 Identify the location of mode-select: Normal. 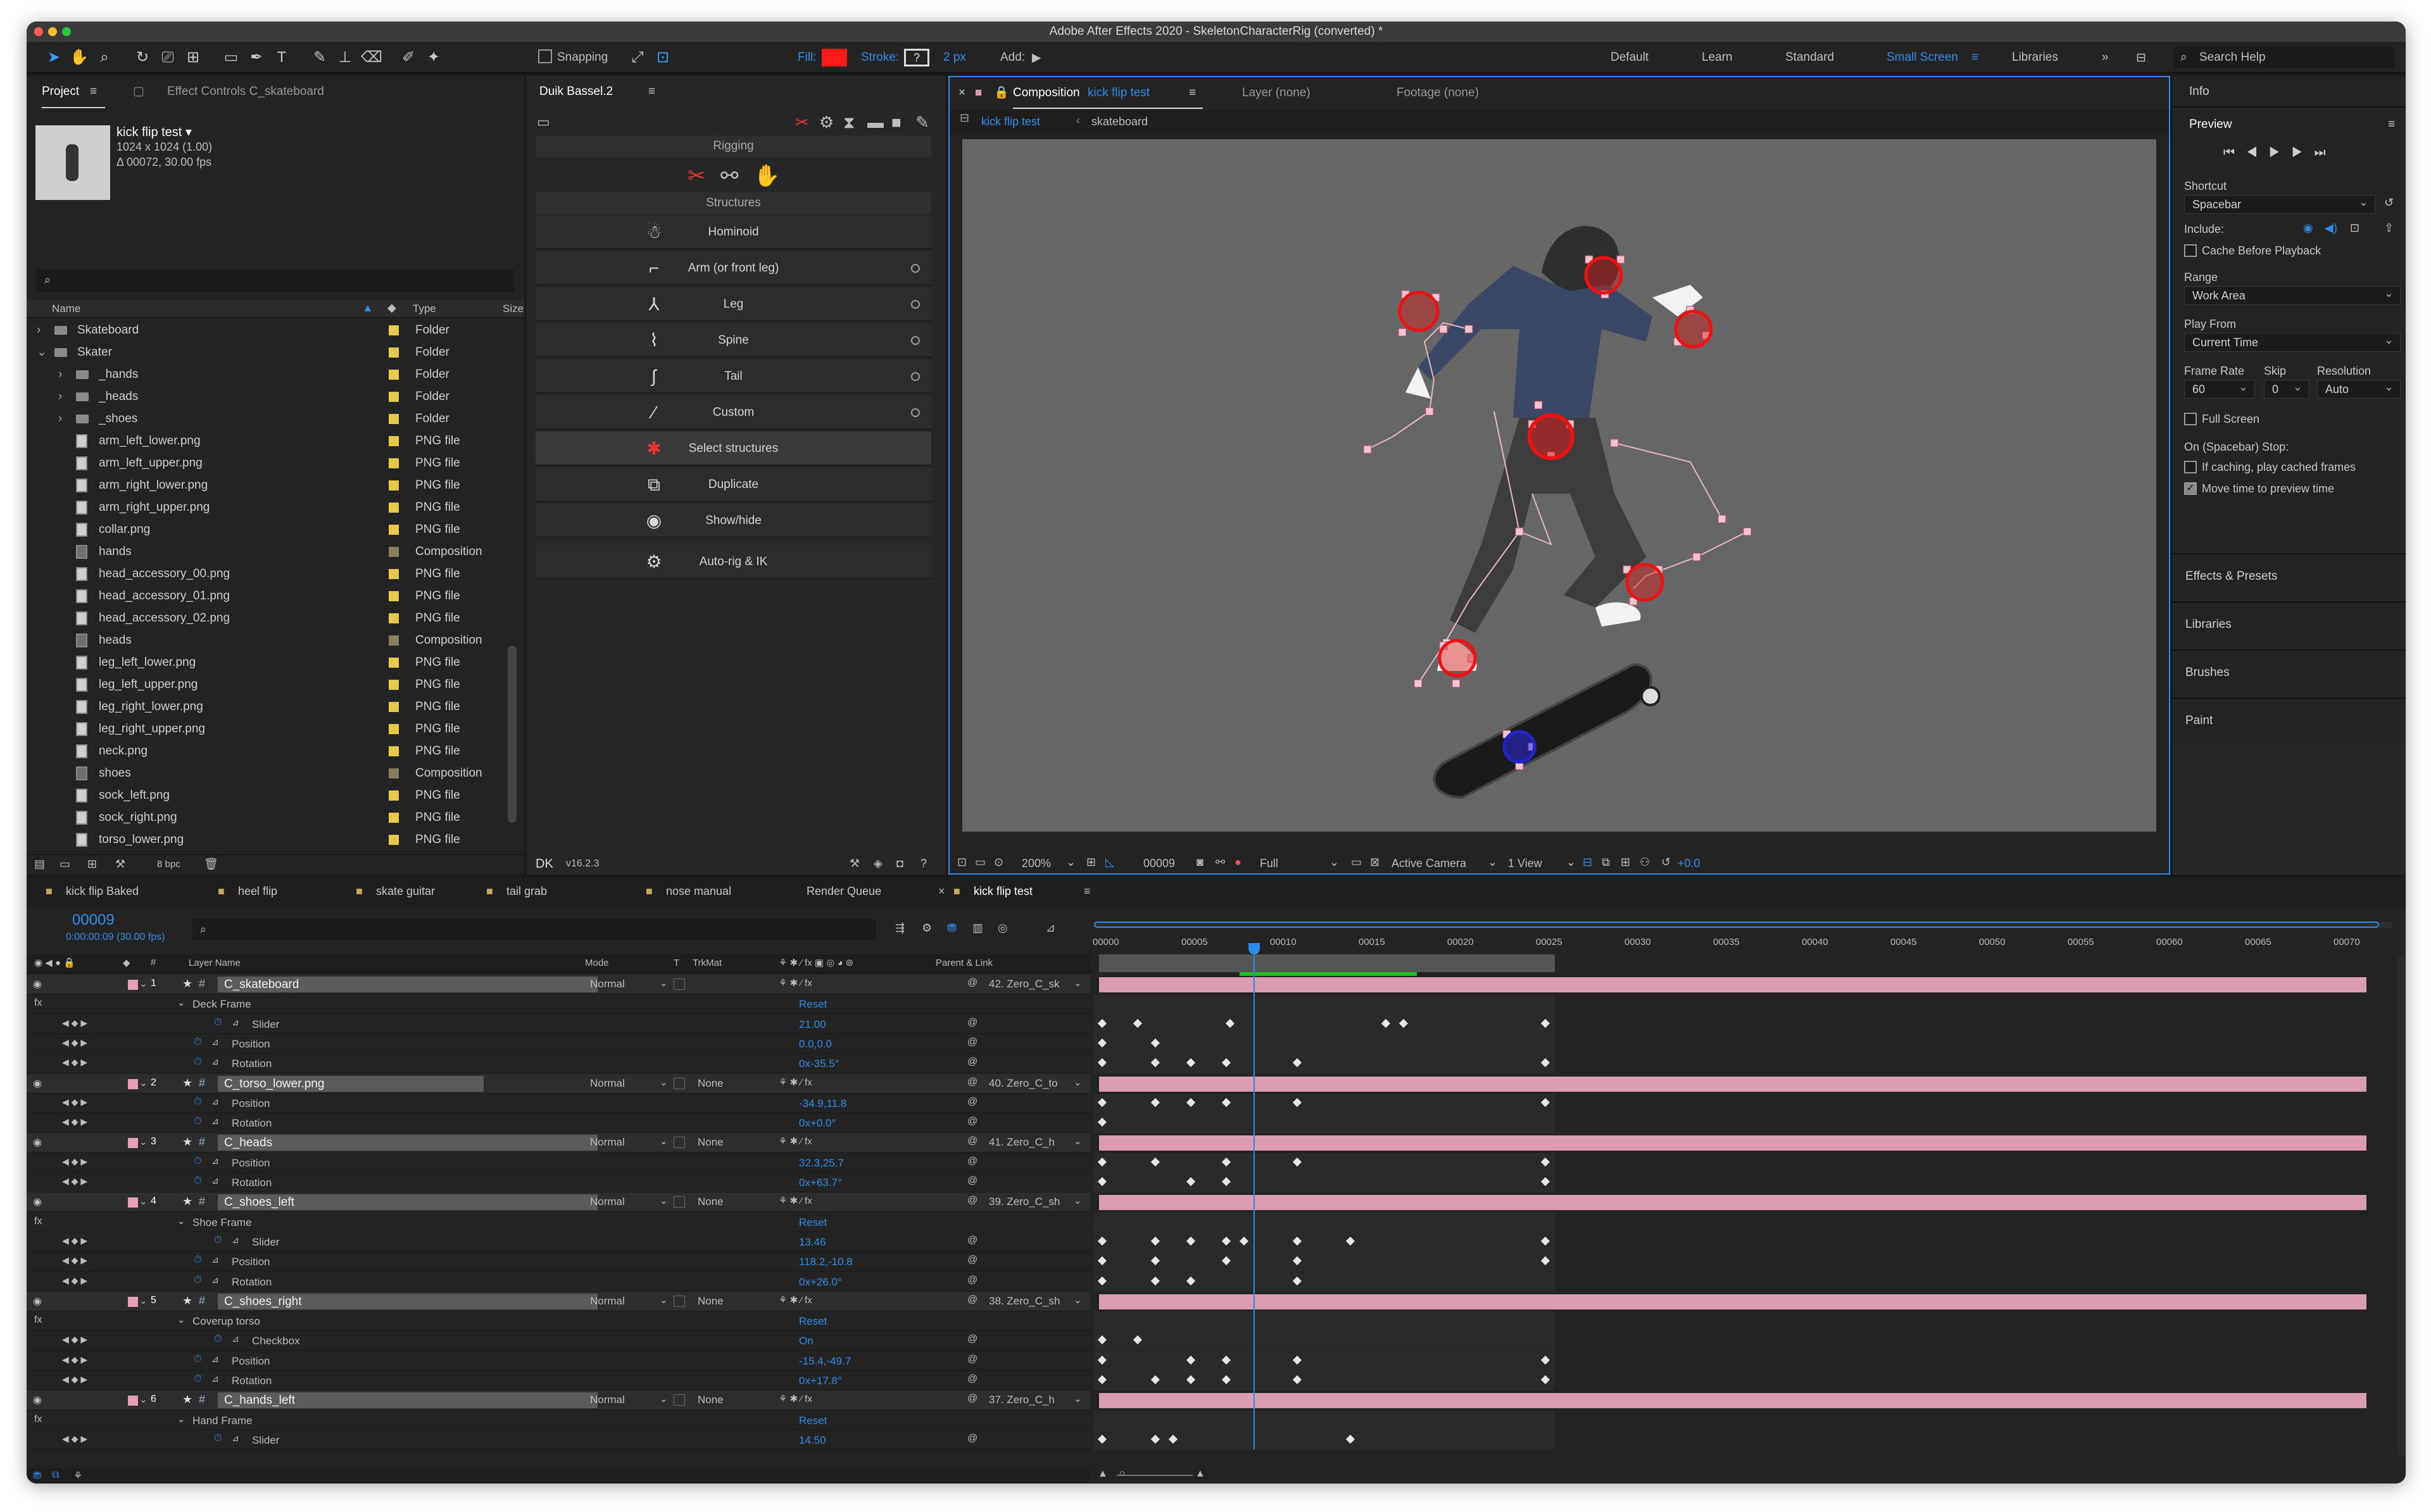
(607, 984).